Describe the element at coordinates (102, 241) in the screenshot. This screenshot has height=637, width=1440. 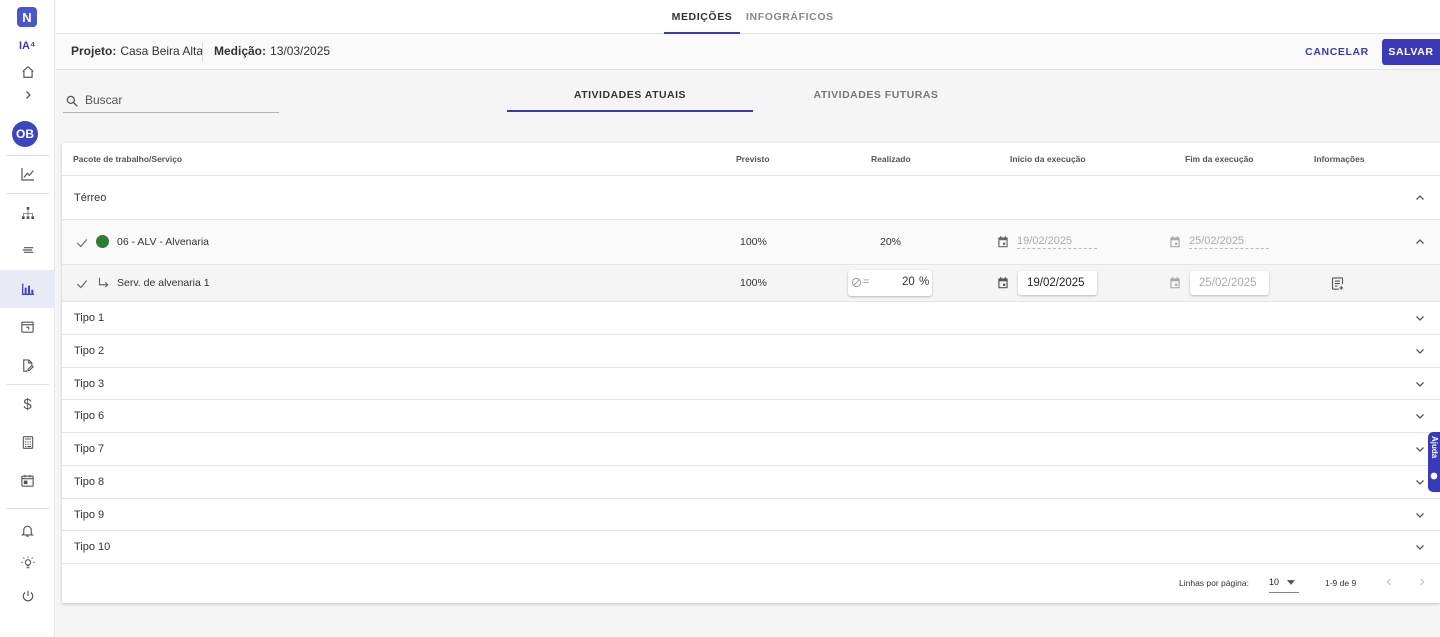
I see `status-indicator` at that location.